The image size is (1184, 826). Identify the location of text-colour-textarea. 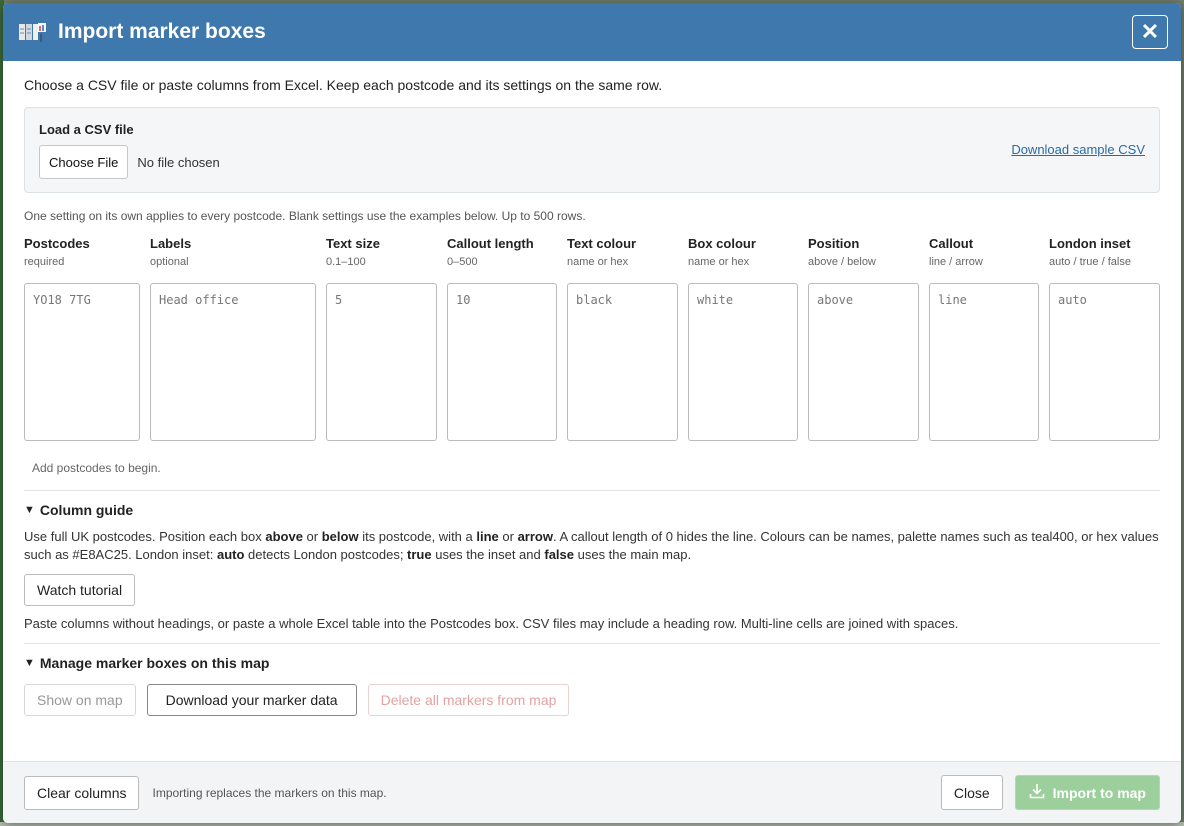
(622, 362).